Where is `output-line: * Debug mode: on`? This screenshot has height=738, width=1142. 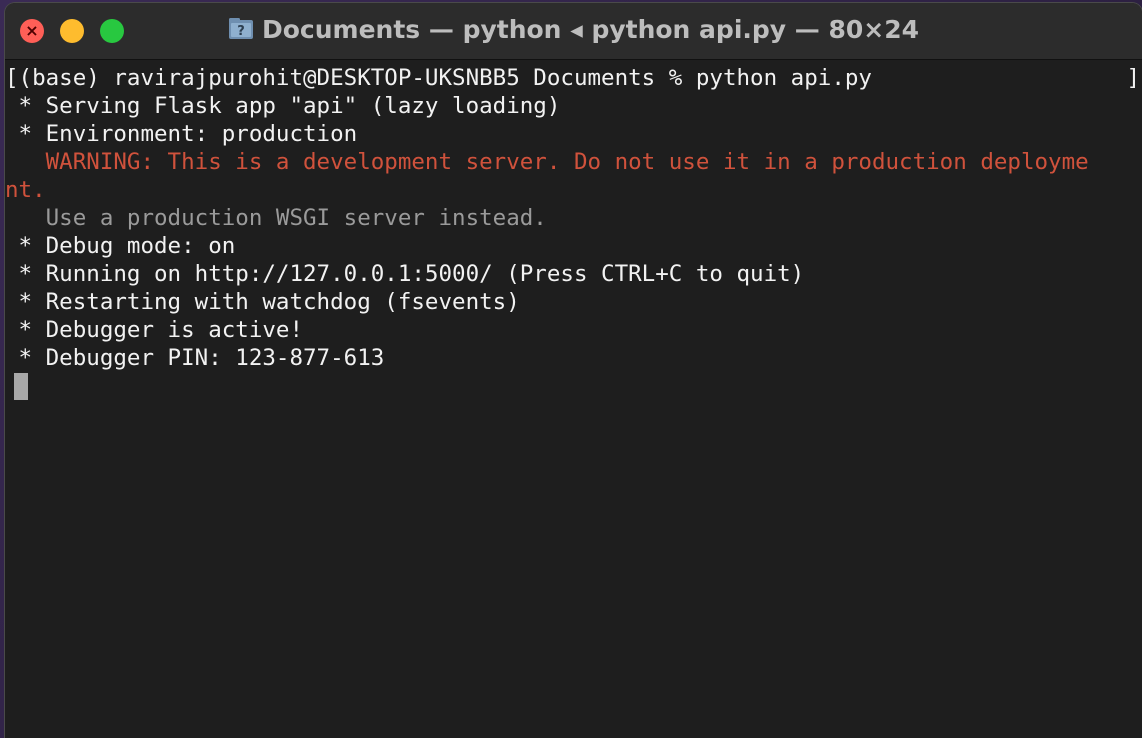 output-line: * Debug mode: on is located at coordinates (120, 246).